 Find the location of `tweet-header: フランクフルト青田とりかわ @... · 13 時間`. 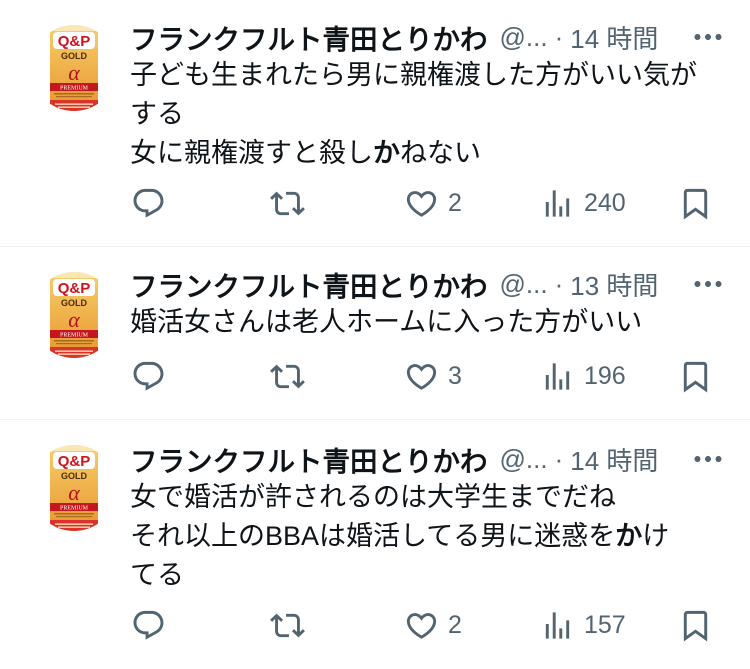

tweet-header: フランクフルト青田とりかわ @... · 13 時間 is located at coordinates (407, 284).